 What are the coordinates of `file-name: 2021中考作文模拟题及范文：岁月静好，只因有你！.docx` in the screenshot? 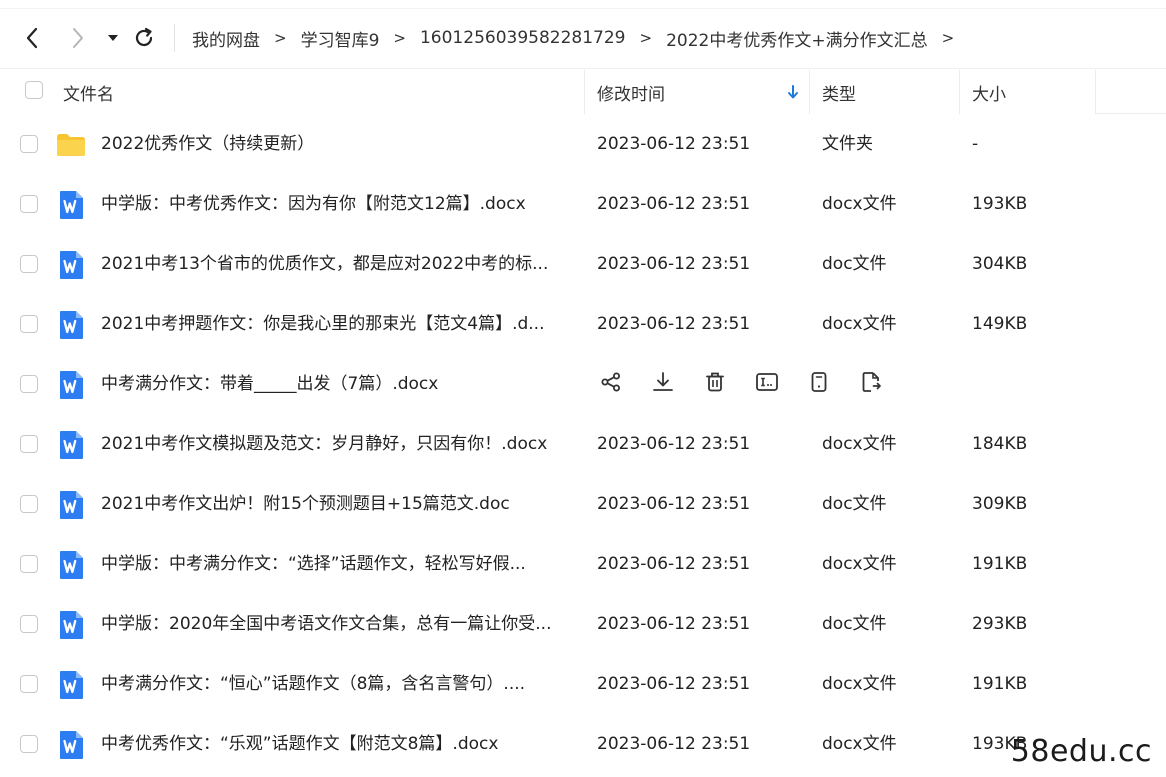 It's located at (324, 444).